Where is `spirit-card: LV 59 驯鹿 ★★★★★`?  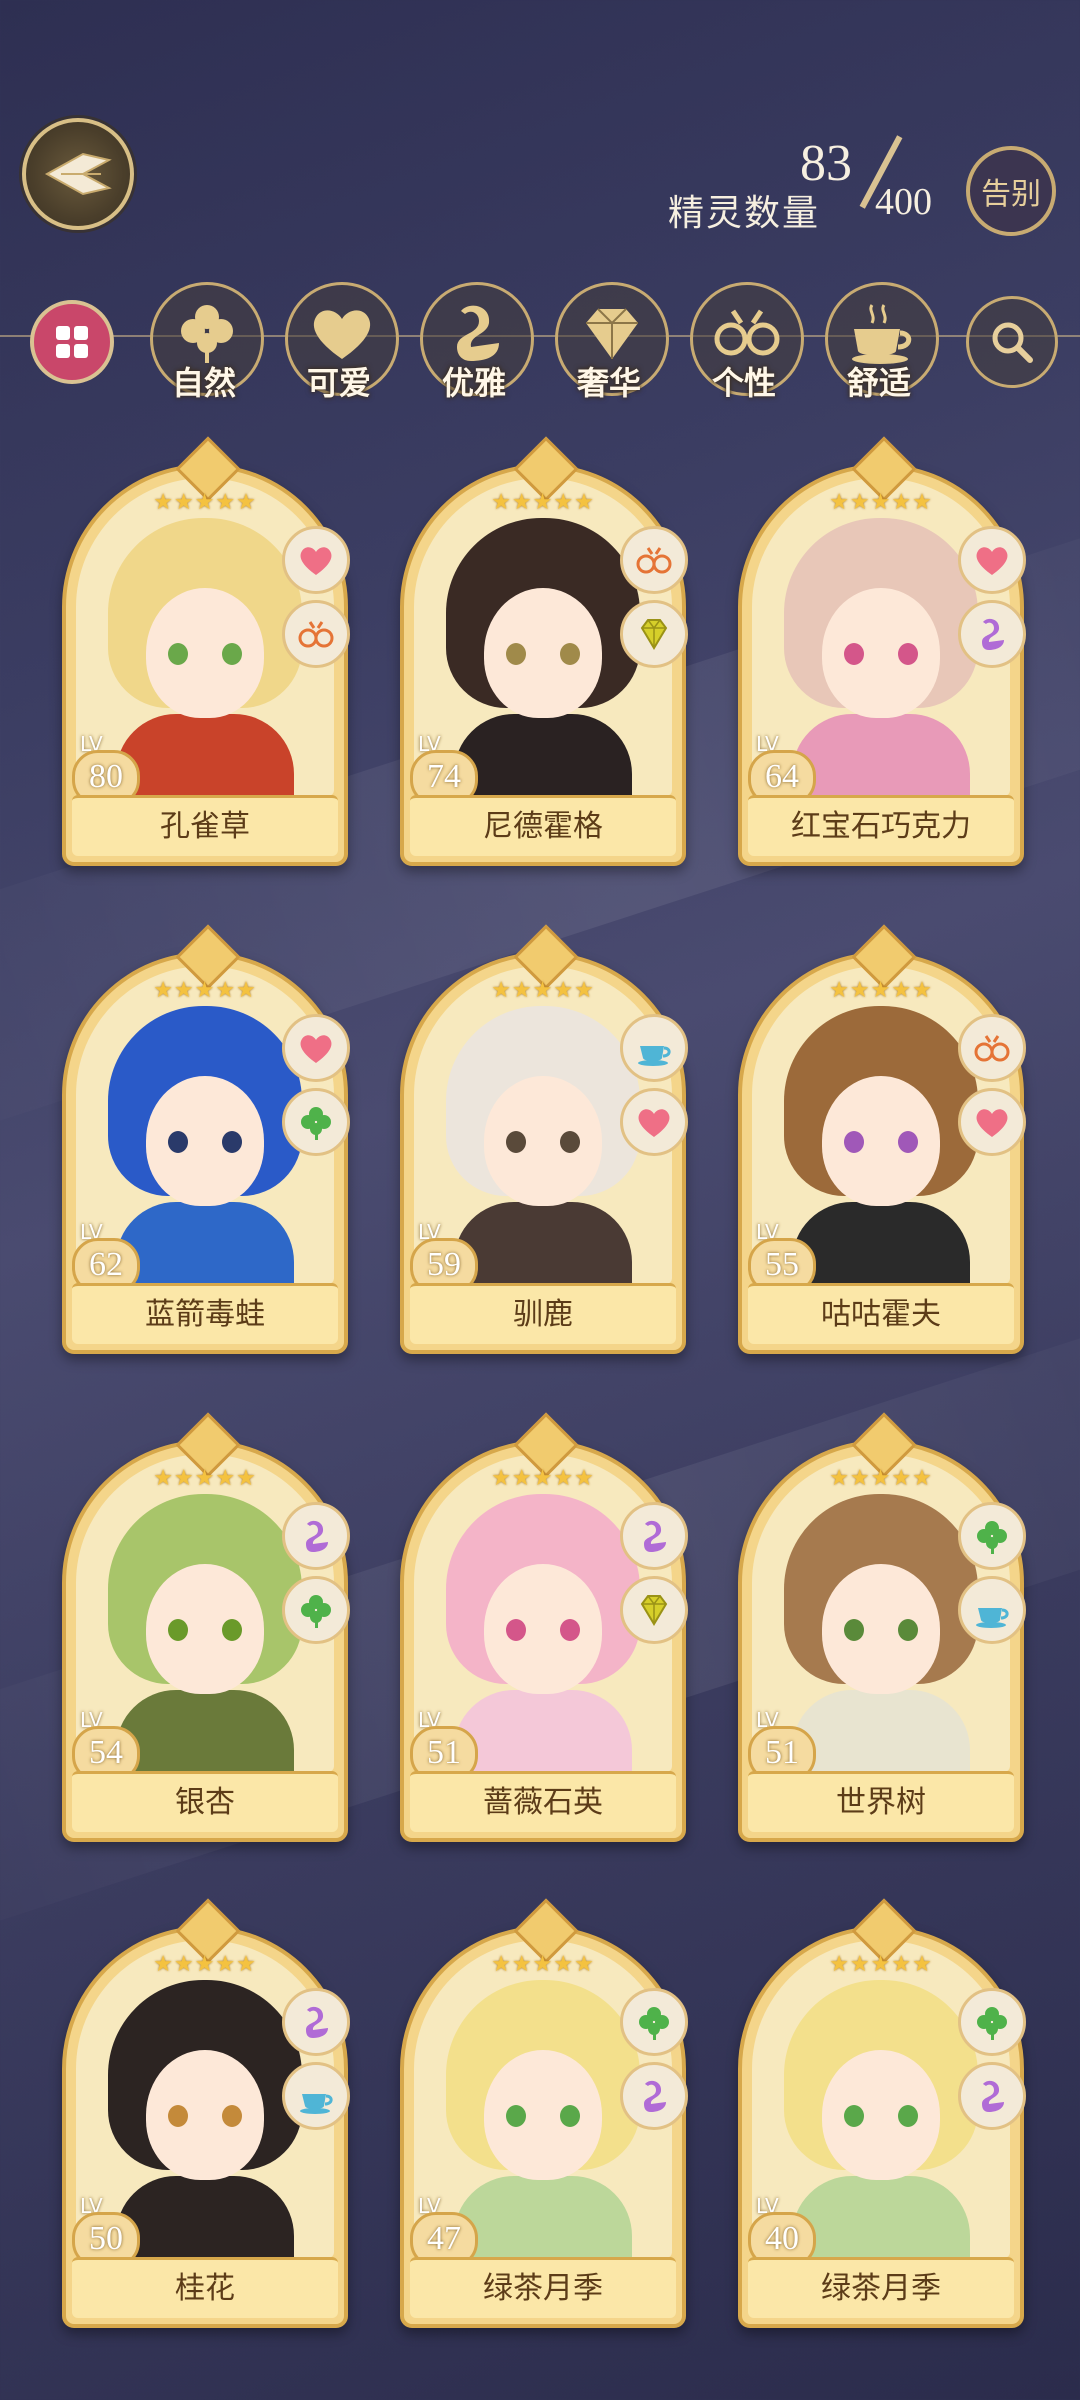 spirit-card: LV 59 驯鹿 ★★★★★ is located at coordinates (544, 1139).